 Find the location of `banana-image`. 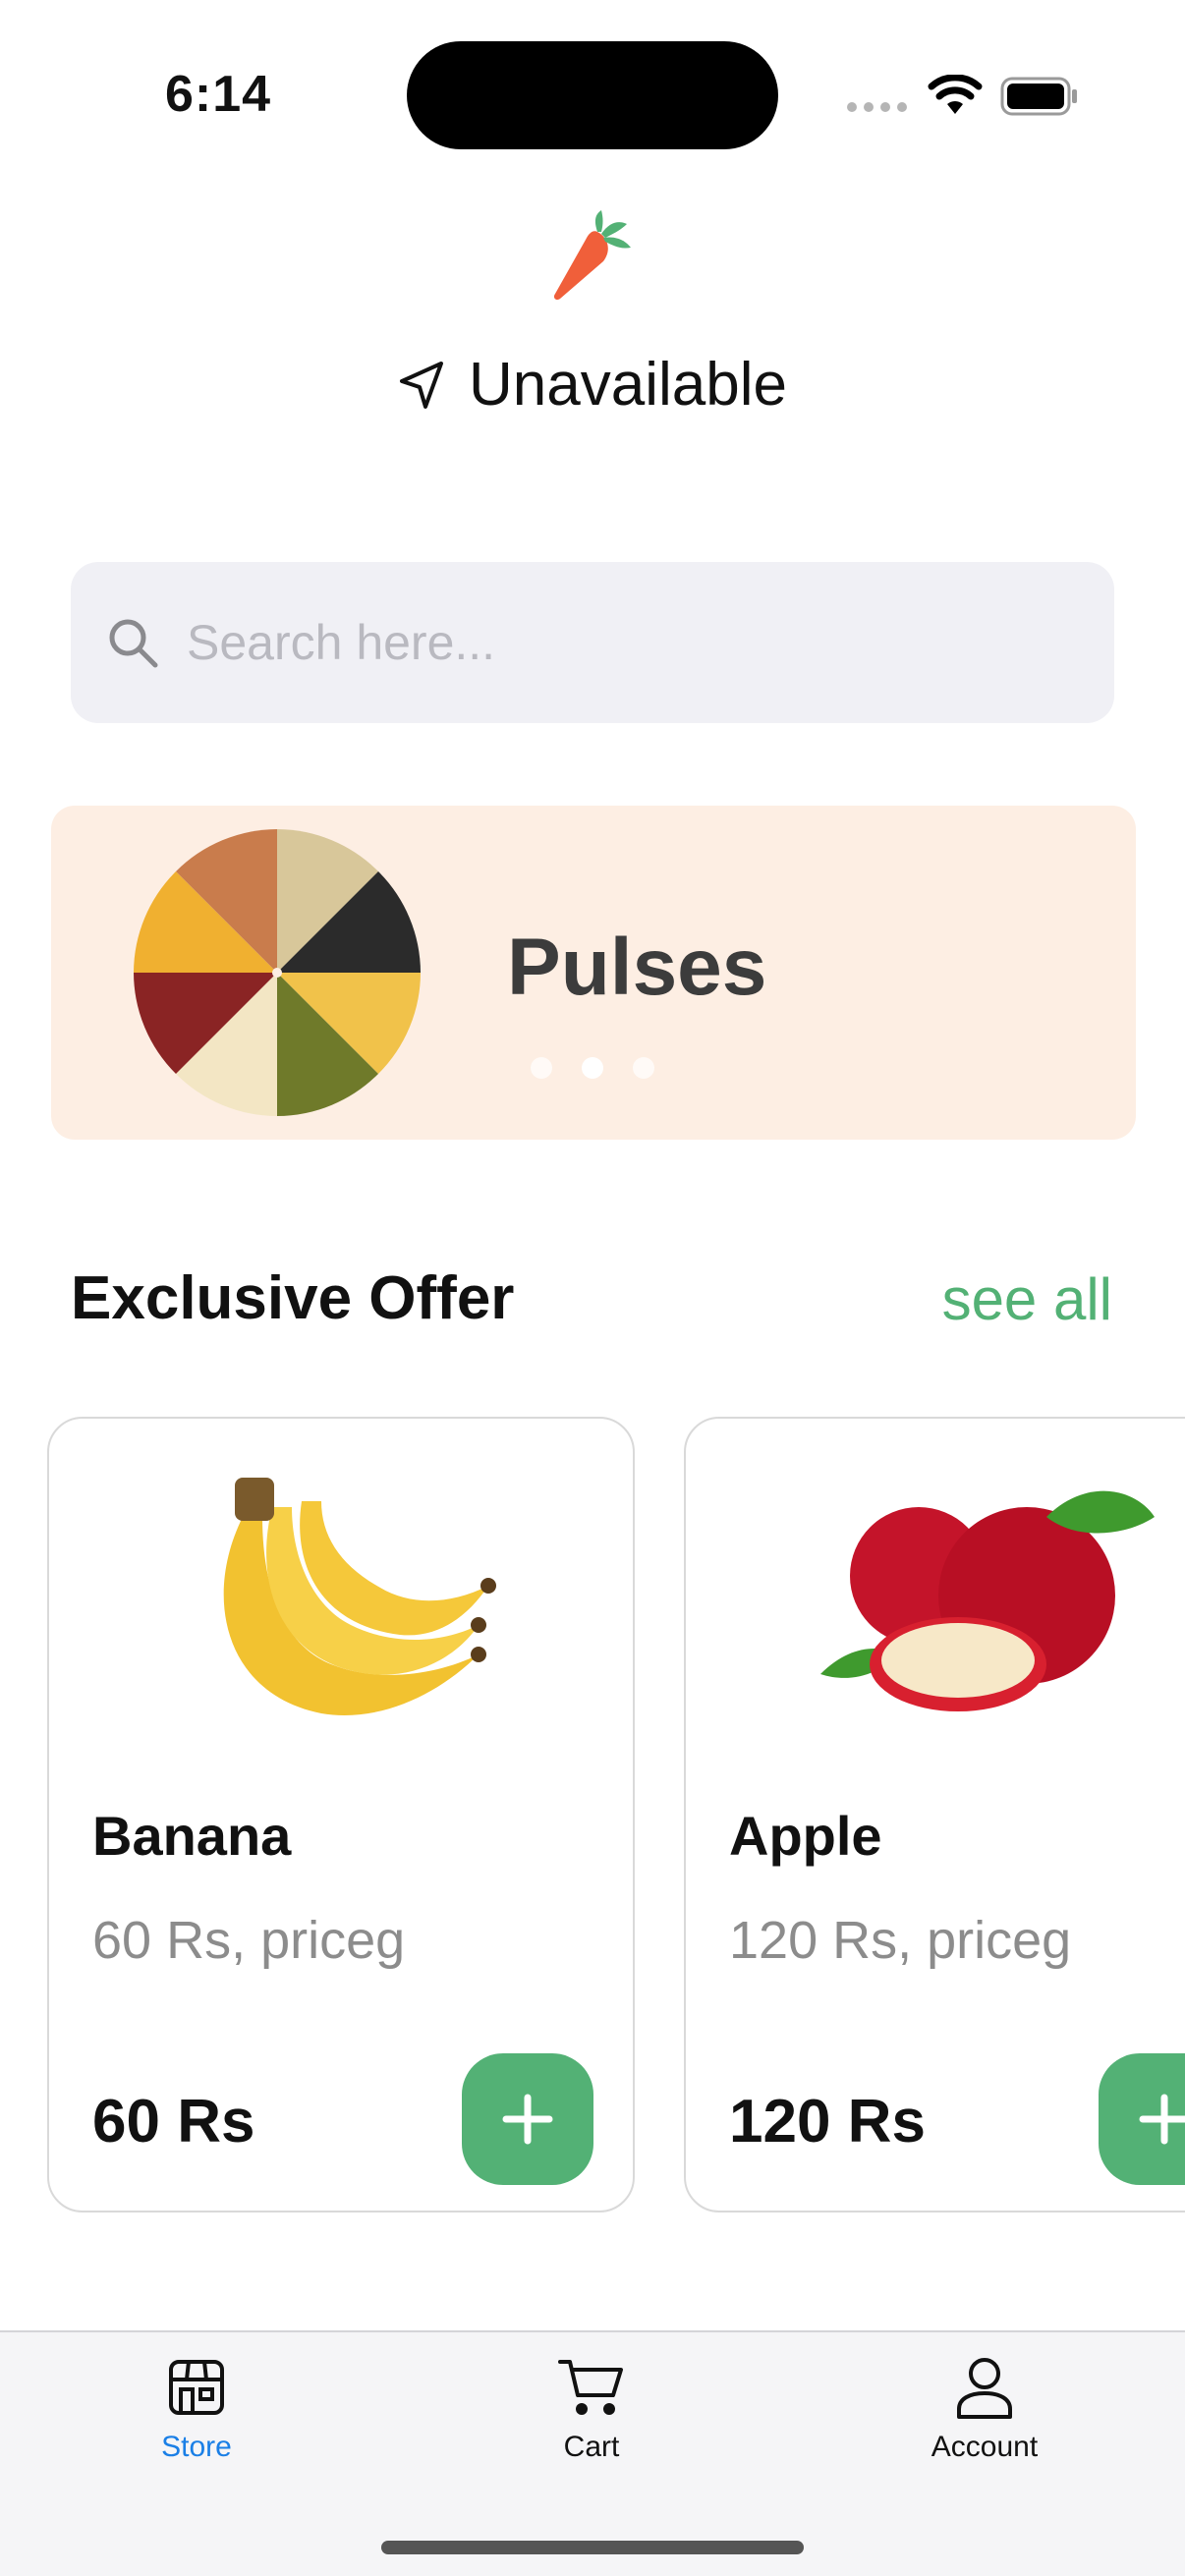

banana-image is located at coordinates (359, 1596).